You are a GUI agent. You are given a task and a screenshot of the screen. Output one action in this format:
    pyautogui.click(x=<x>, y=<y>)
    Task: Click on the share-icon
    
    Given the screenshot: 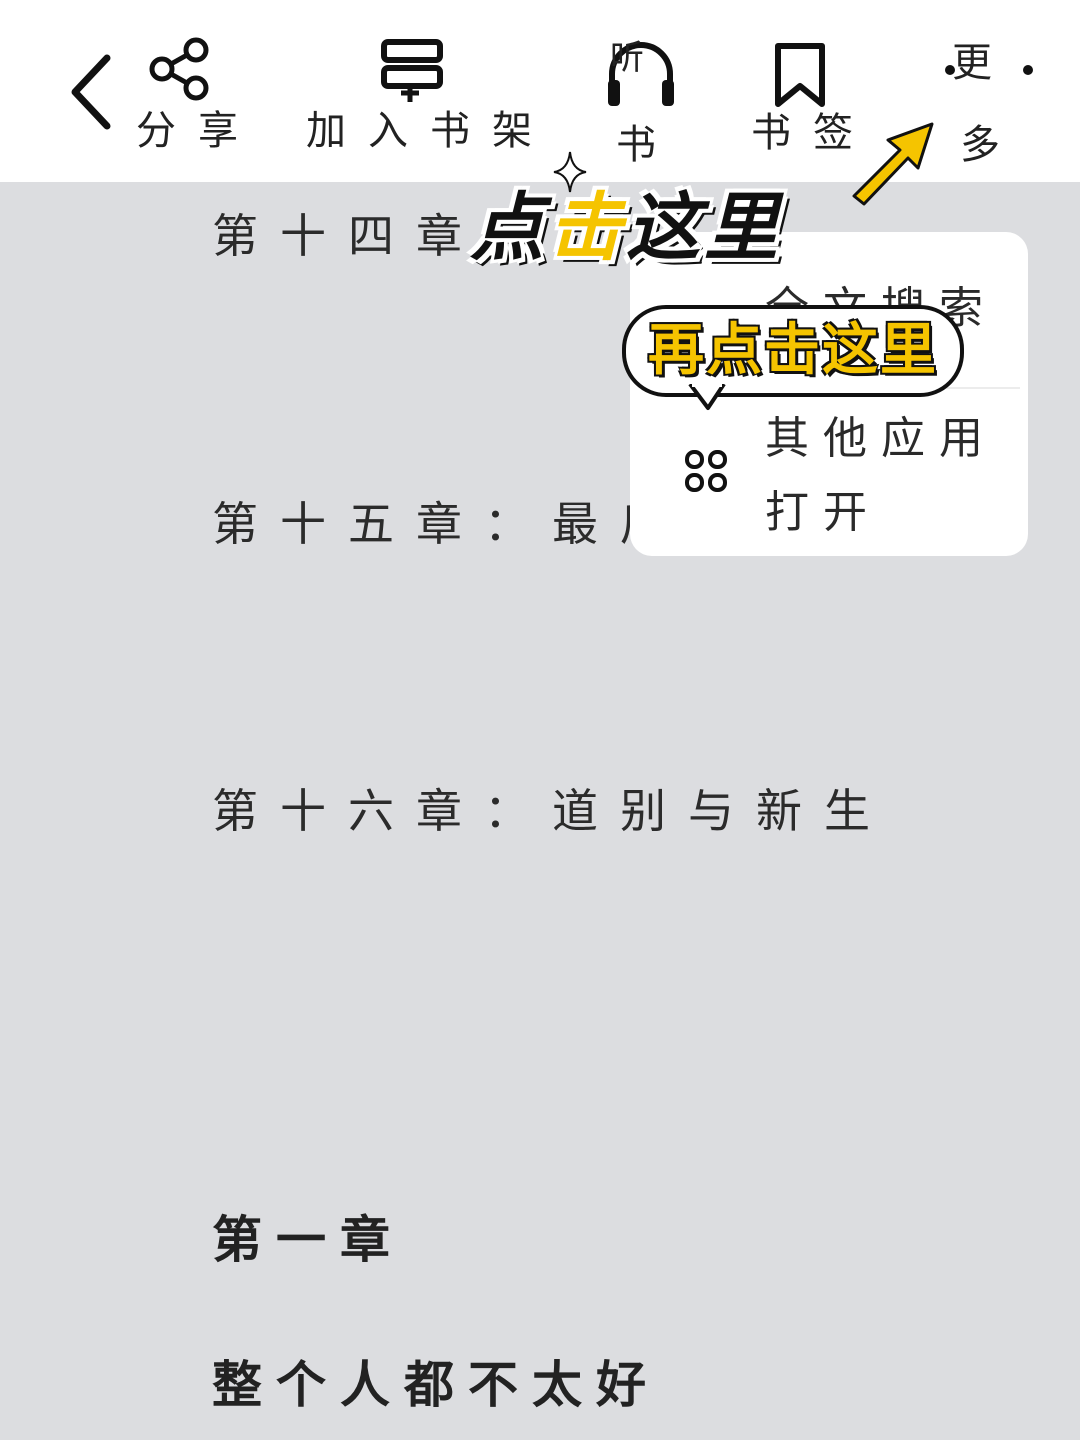 What is the action you would take?
    pyautogui.click(x=179, y=69)
    